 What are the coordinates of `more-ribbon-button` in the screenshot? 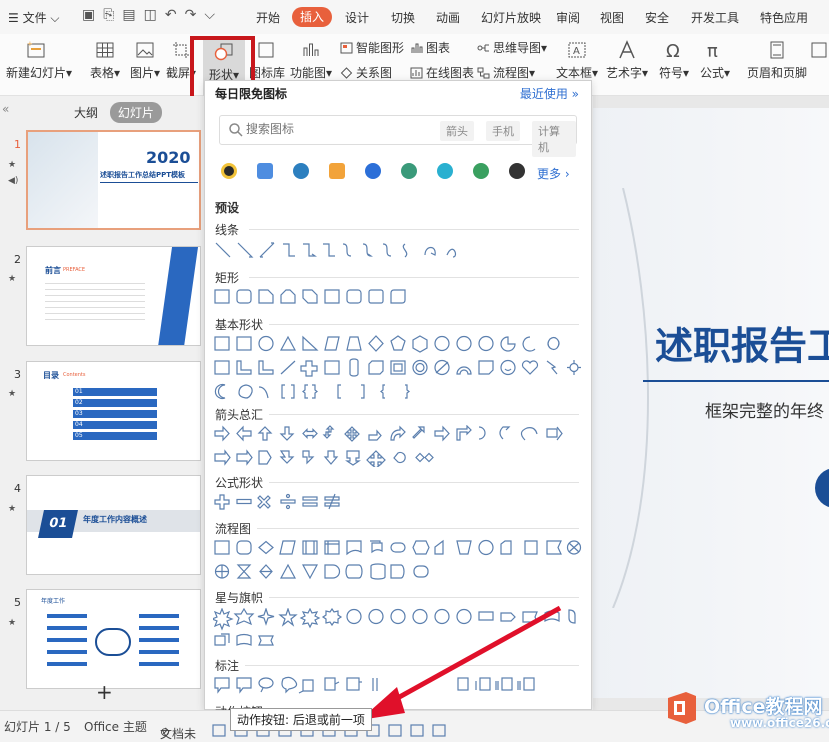 It's located at (819, 49).